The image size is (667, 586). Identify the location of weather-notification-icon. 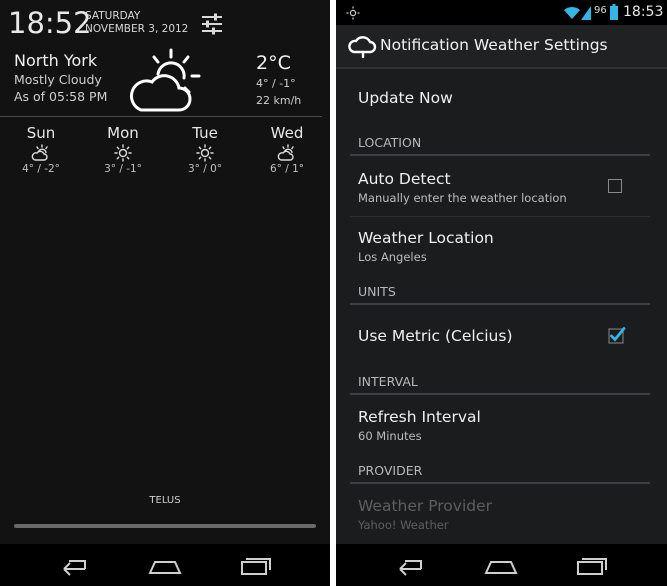
(353, 12).